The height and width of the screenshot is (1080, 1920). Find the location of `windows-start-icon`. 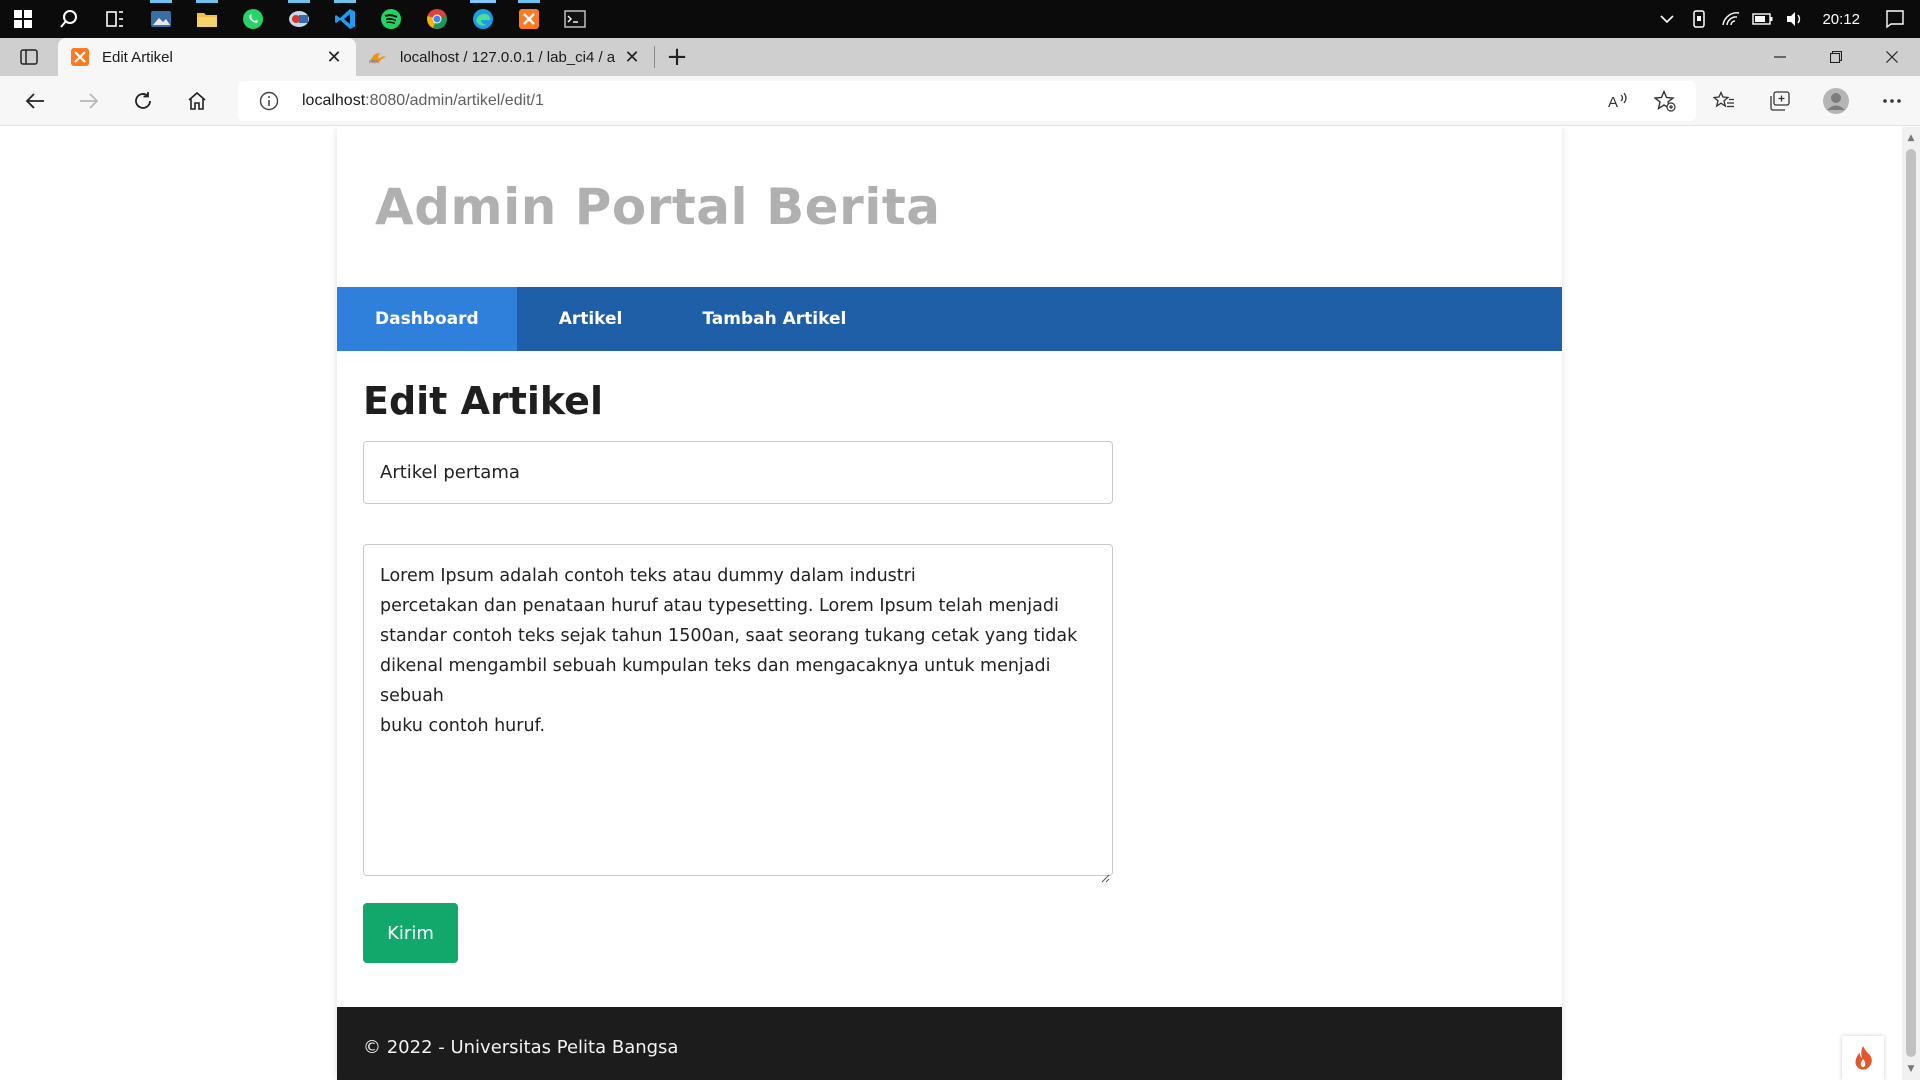

windows-start-icon is located at coordinates (23, 19).